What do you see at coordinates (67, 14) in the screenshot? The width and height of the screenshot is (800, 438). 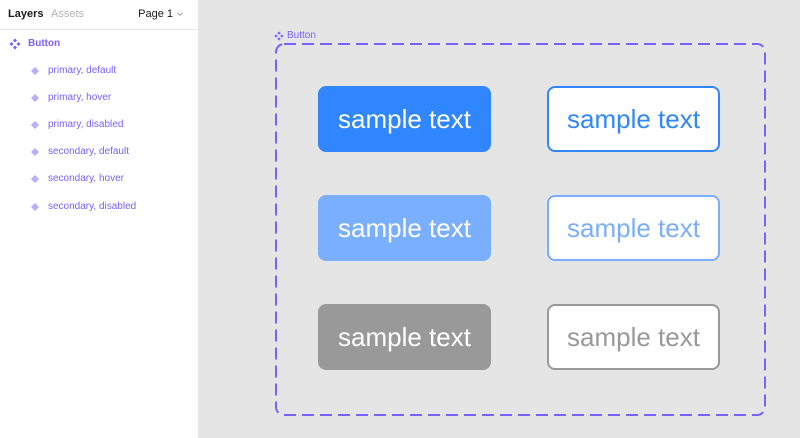 I see `tab-assets: Assets` at bounding box center [67, 14].